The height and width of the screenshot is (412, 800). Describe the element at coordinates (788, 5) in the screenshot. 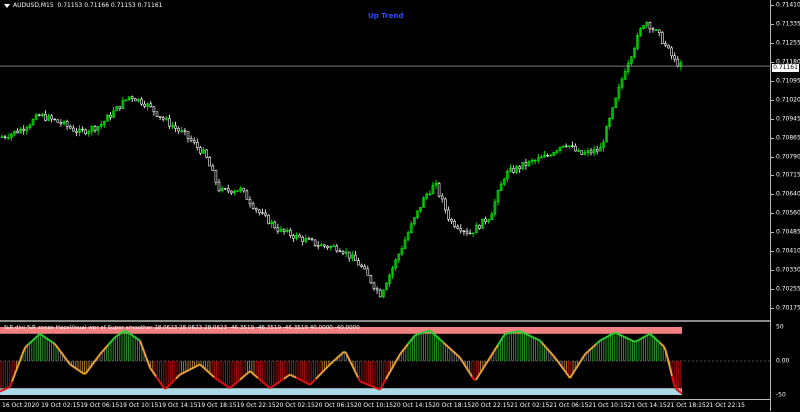

I see `price-tick-label: 0.71410` at that location.